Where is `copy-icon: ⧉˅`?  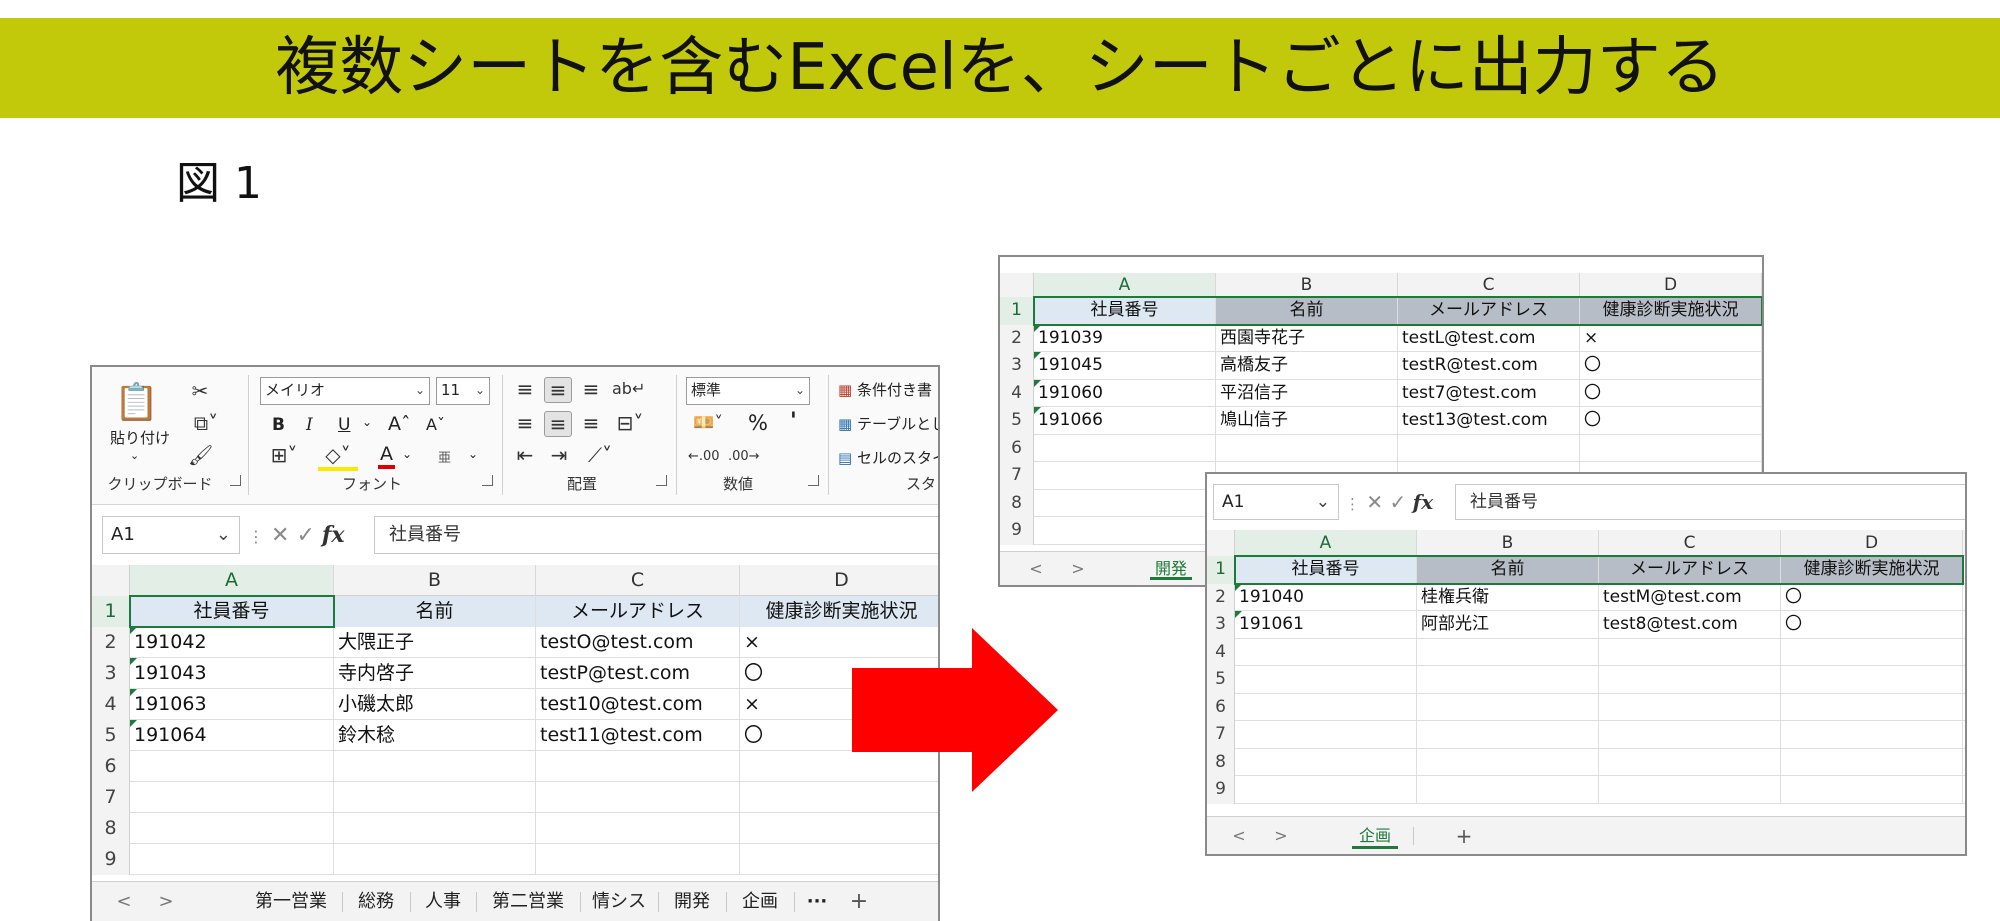
copy-icon: ⧉˅ is located at coordinates (206, 423).